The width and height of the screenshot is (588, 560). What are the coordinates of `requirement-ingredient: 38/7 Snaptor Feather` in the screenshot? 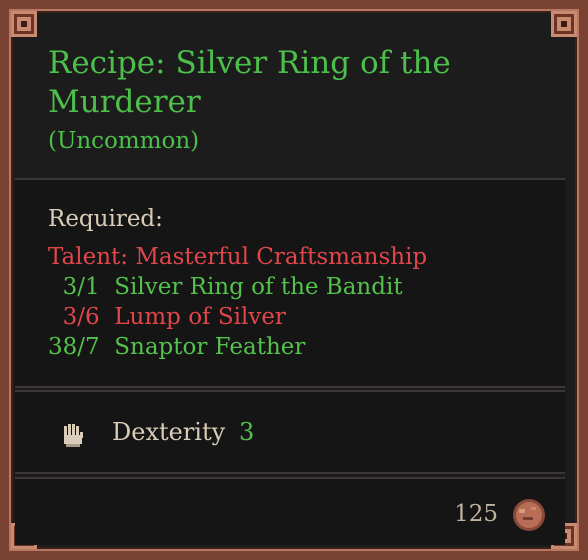 It's located at (177, 347).